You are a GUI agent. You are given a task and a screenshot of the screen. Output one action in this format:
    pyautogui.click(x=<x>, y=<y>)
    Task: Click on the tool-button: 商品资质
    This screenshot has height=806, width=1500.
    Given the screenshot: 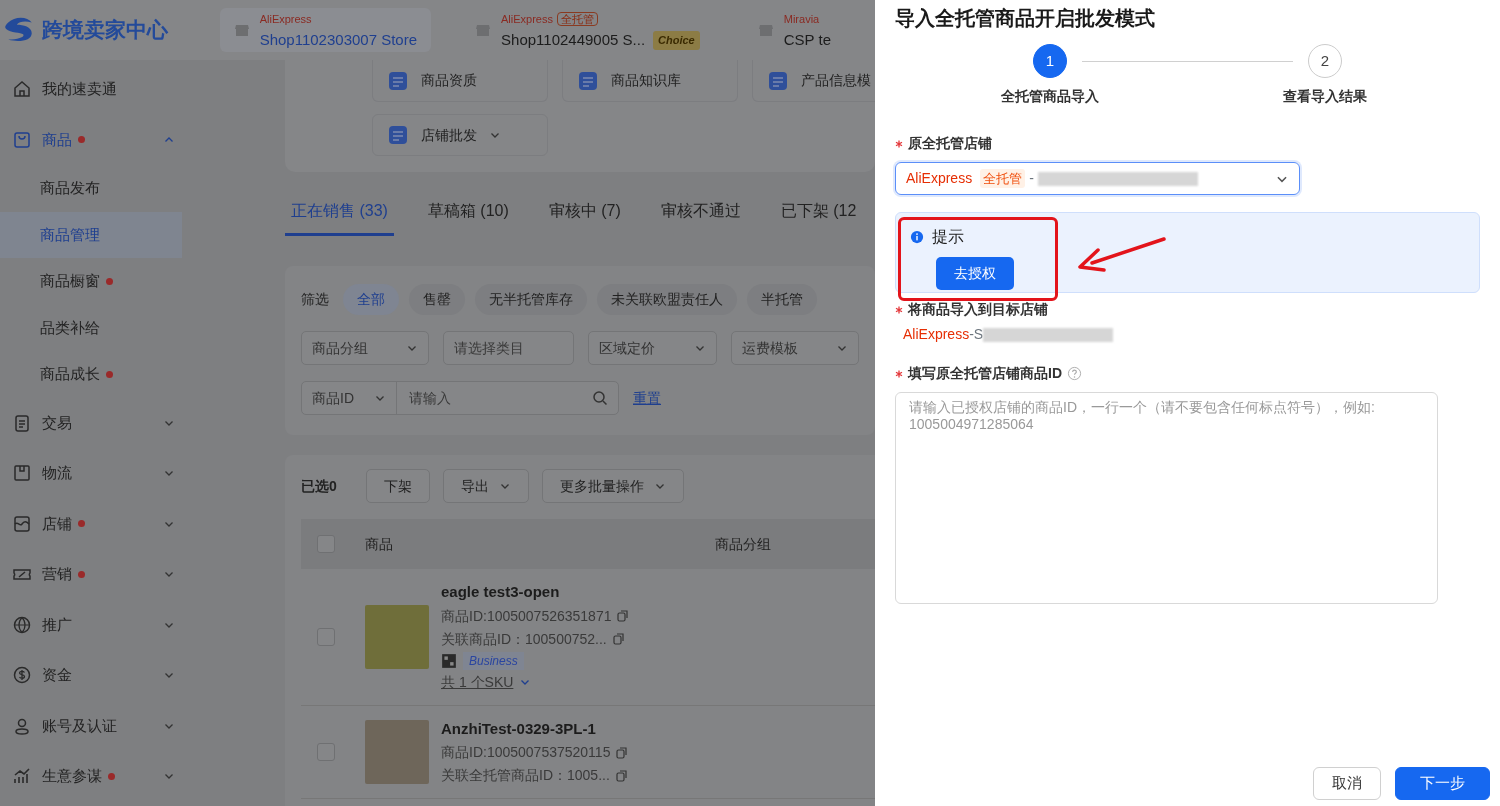 What is the action you would take?
    pyautogui.click(x=460, y=81)
    